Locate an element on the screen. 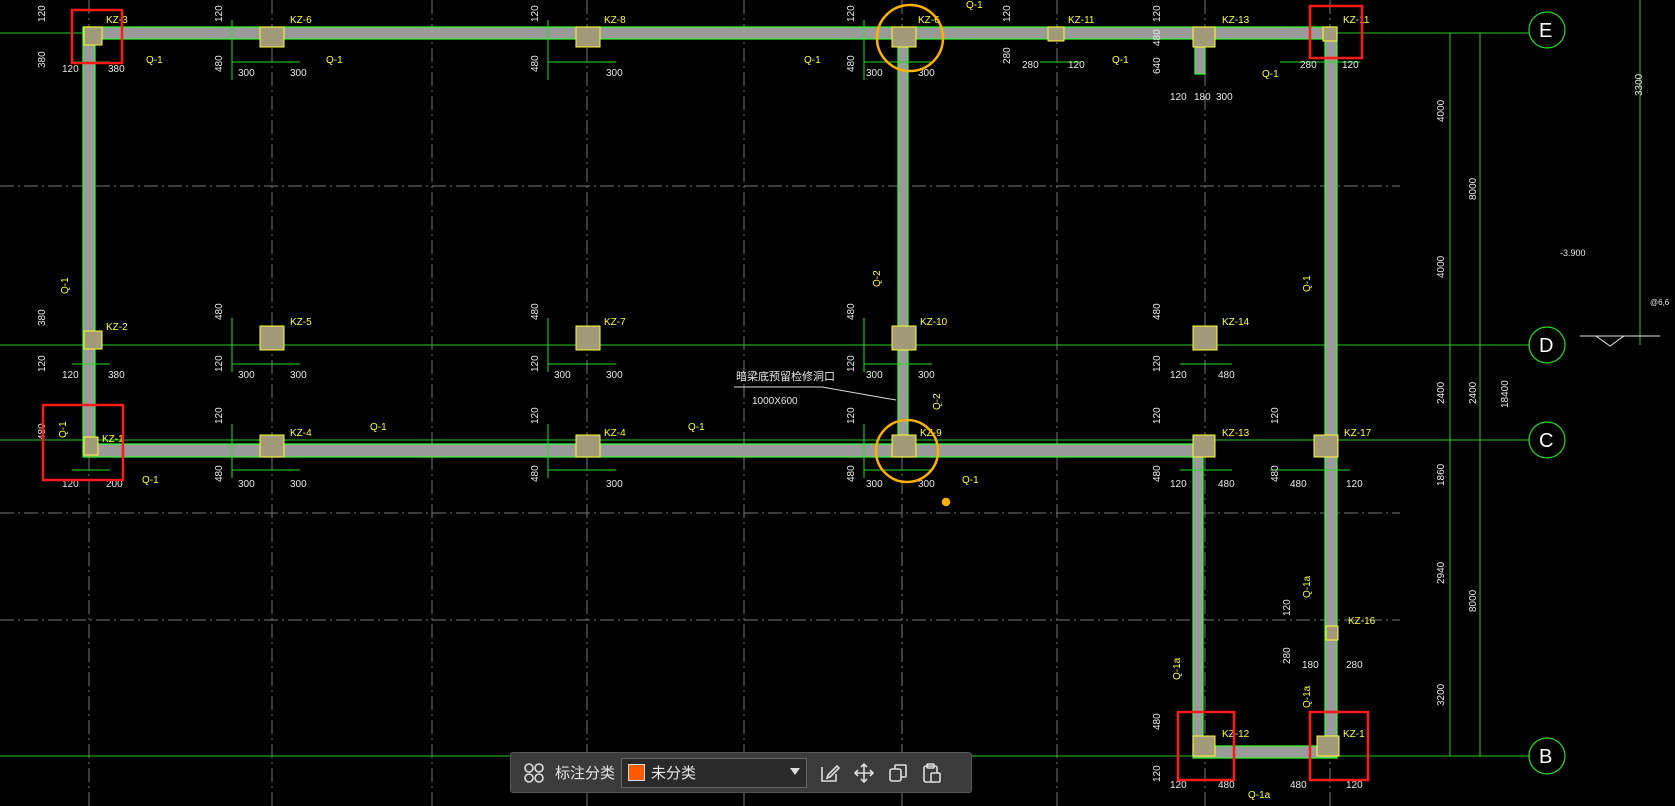 Image resolution: width=1675 pixels, height=806 pixels. copy-icon is located at coordinates (898, 772).